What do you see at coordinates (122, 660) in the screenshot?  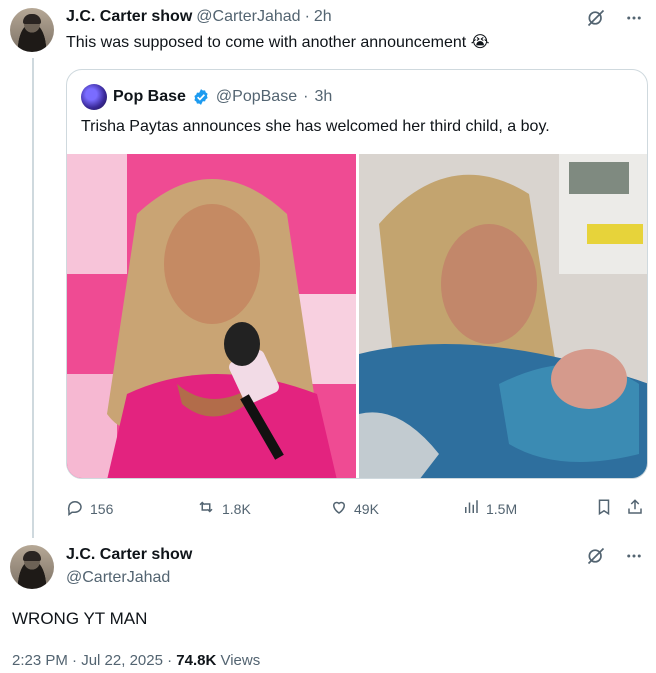 I see `tweet-date: Jul 22, 2025` at bounding box center [122, 660].